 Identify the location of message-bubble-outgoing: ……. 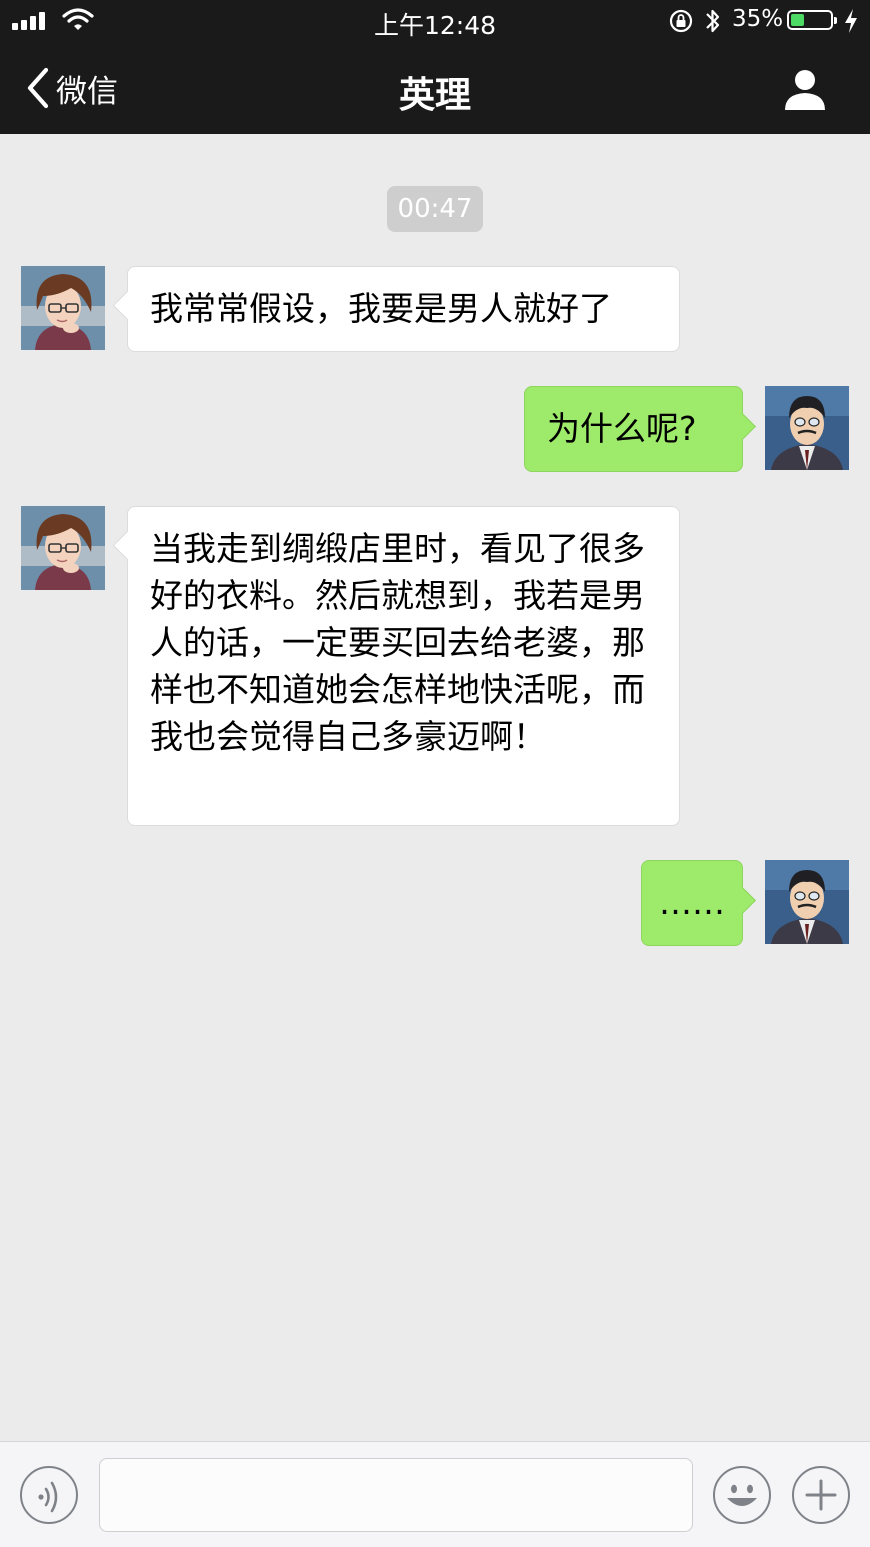
(692, 903).